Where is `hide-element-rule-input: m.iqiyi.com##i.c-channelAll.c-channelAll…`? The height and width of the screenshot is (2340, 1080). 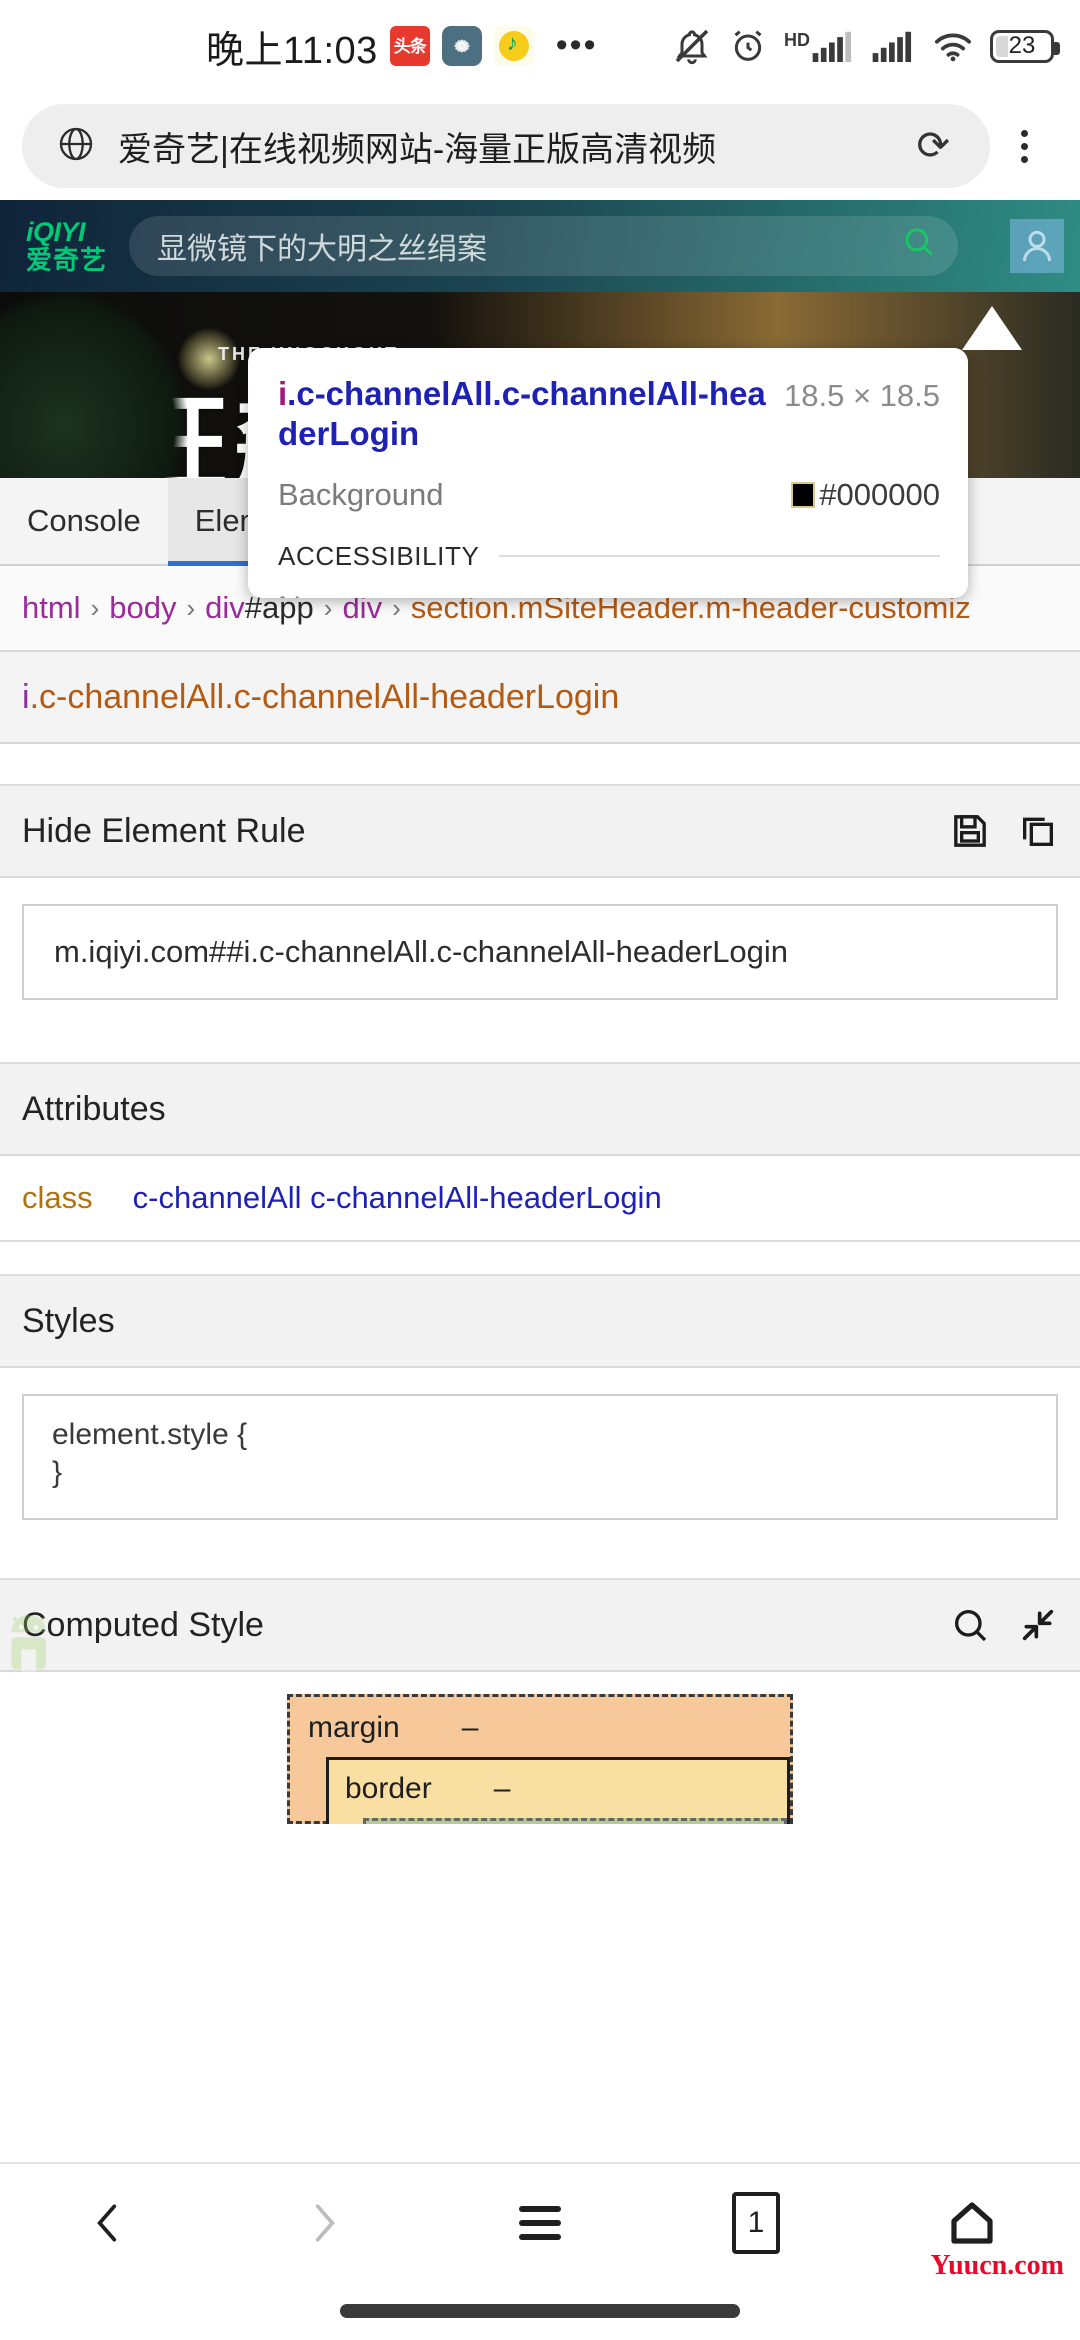
hide-element-rule-input: m.iqiyi.com##i.c-channelAll.c-channelAll… is located at coordinates (540, 952).